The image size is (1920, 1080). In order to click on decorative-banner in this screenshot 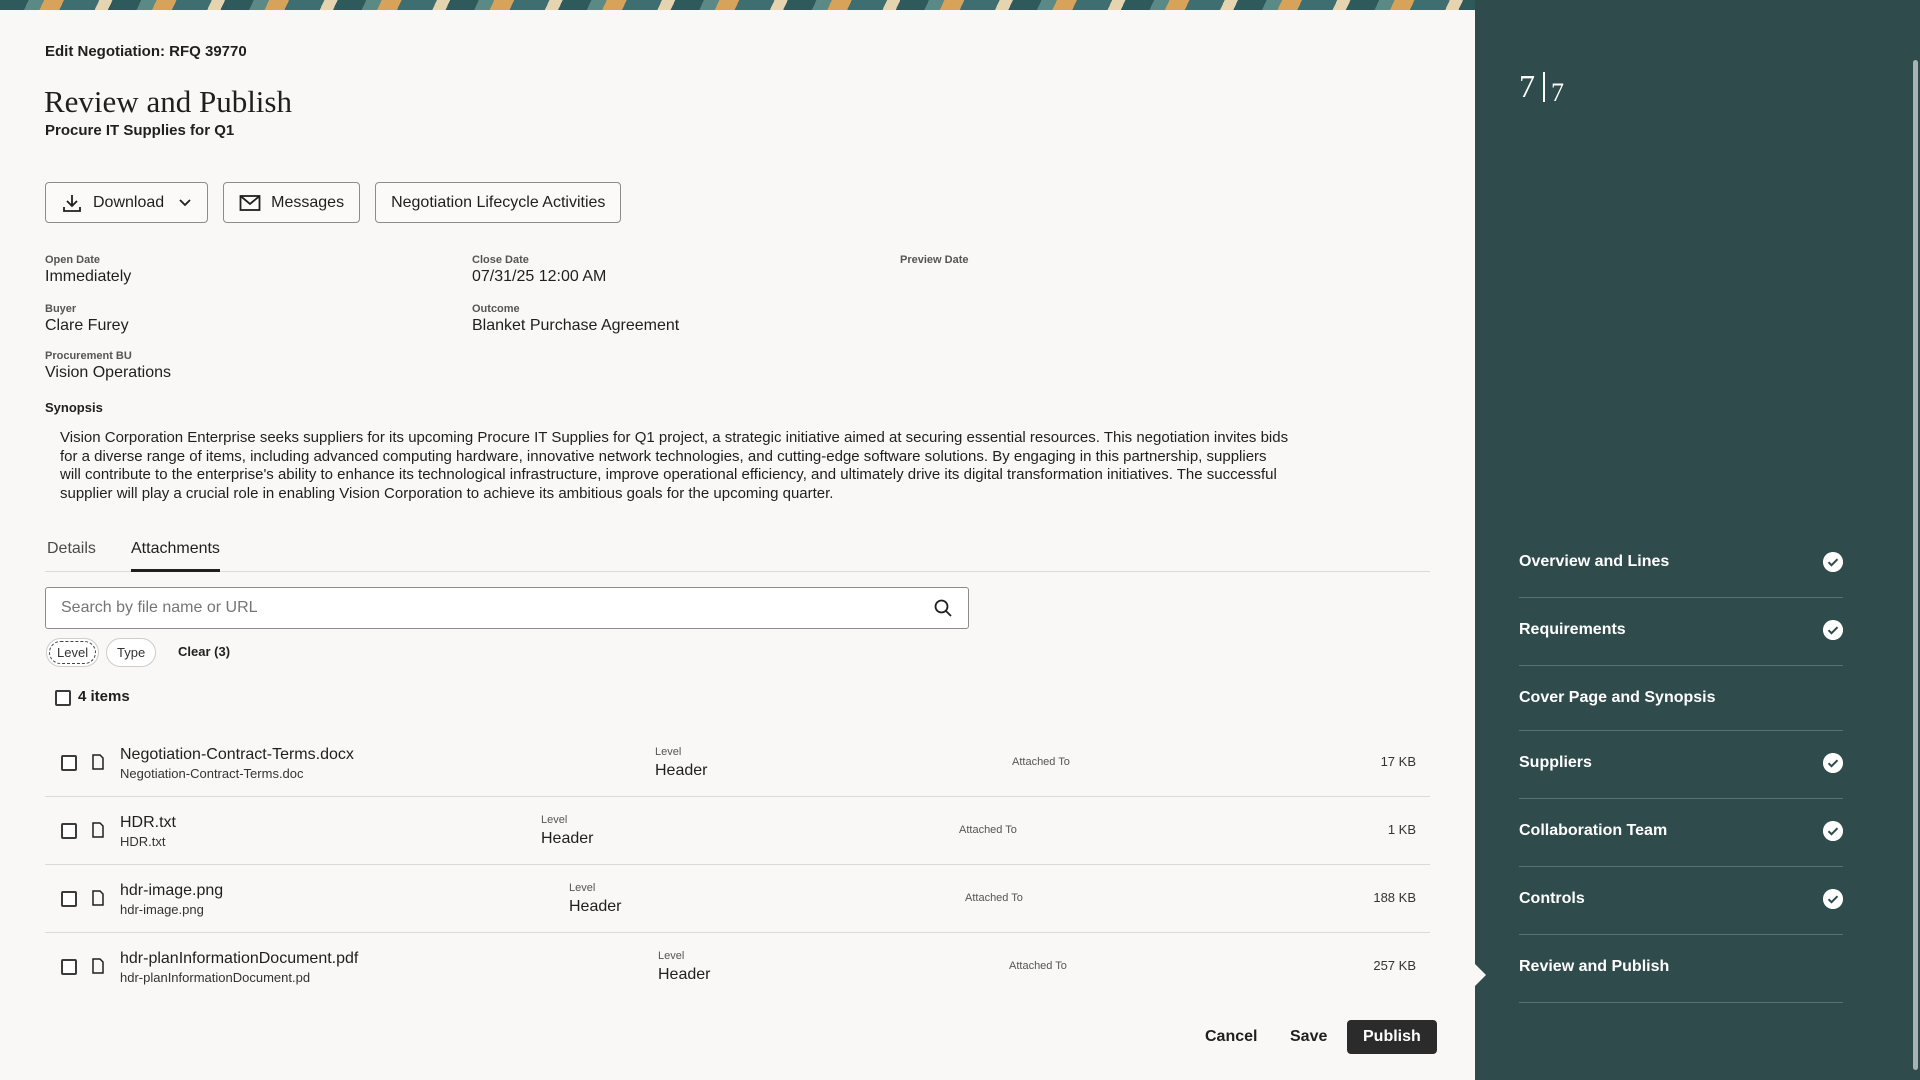, I will do `click(737, 5)`.